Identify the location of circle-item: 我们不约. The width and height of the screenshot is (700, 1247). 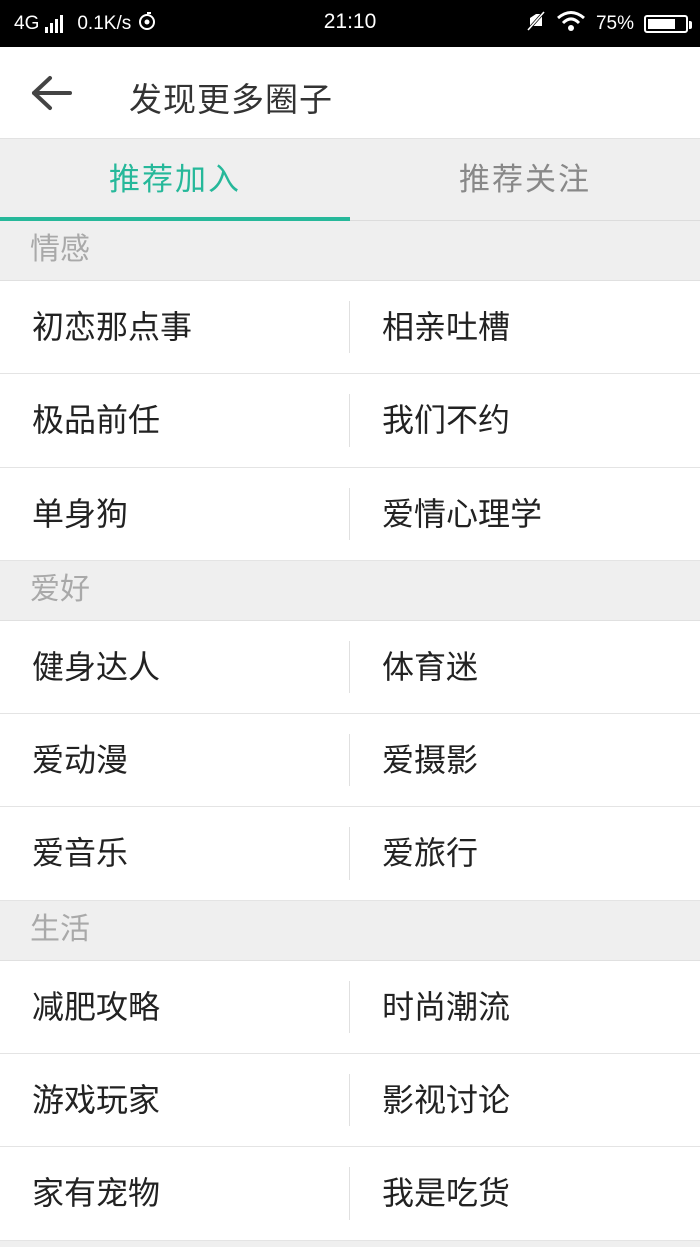
(525, 420).